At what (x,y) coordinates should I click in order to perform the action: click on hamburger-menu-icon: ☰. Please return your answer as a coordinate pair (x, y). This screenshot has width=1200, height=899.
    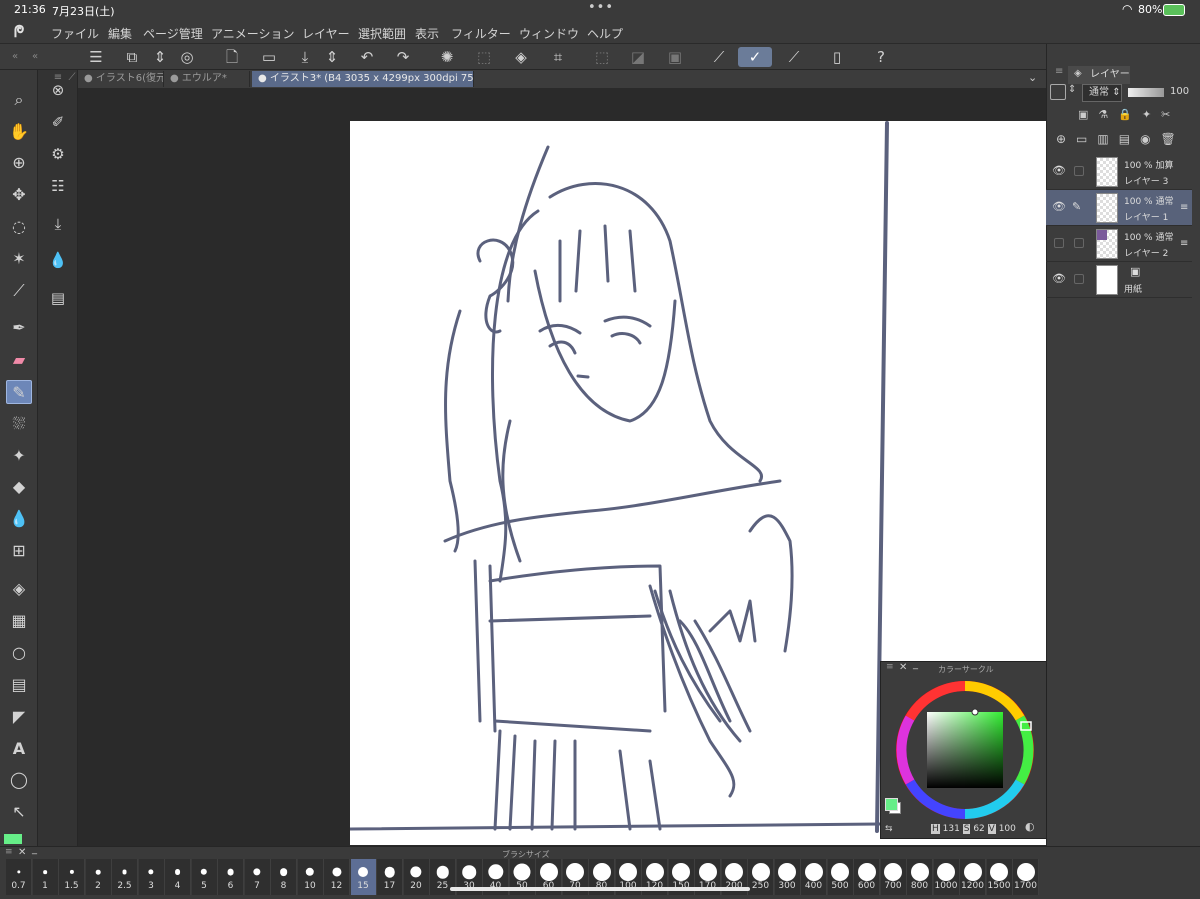
    Looking at the image, I should click on (96, 57).